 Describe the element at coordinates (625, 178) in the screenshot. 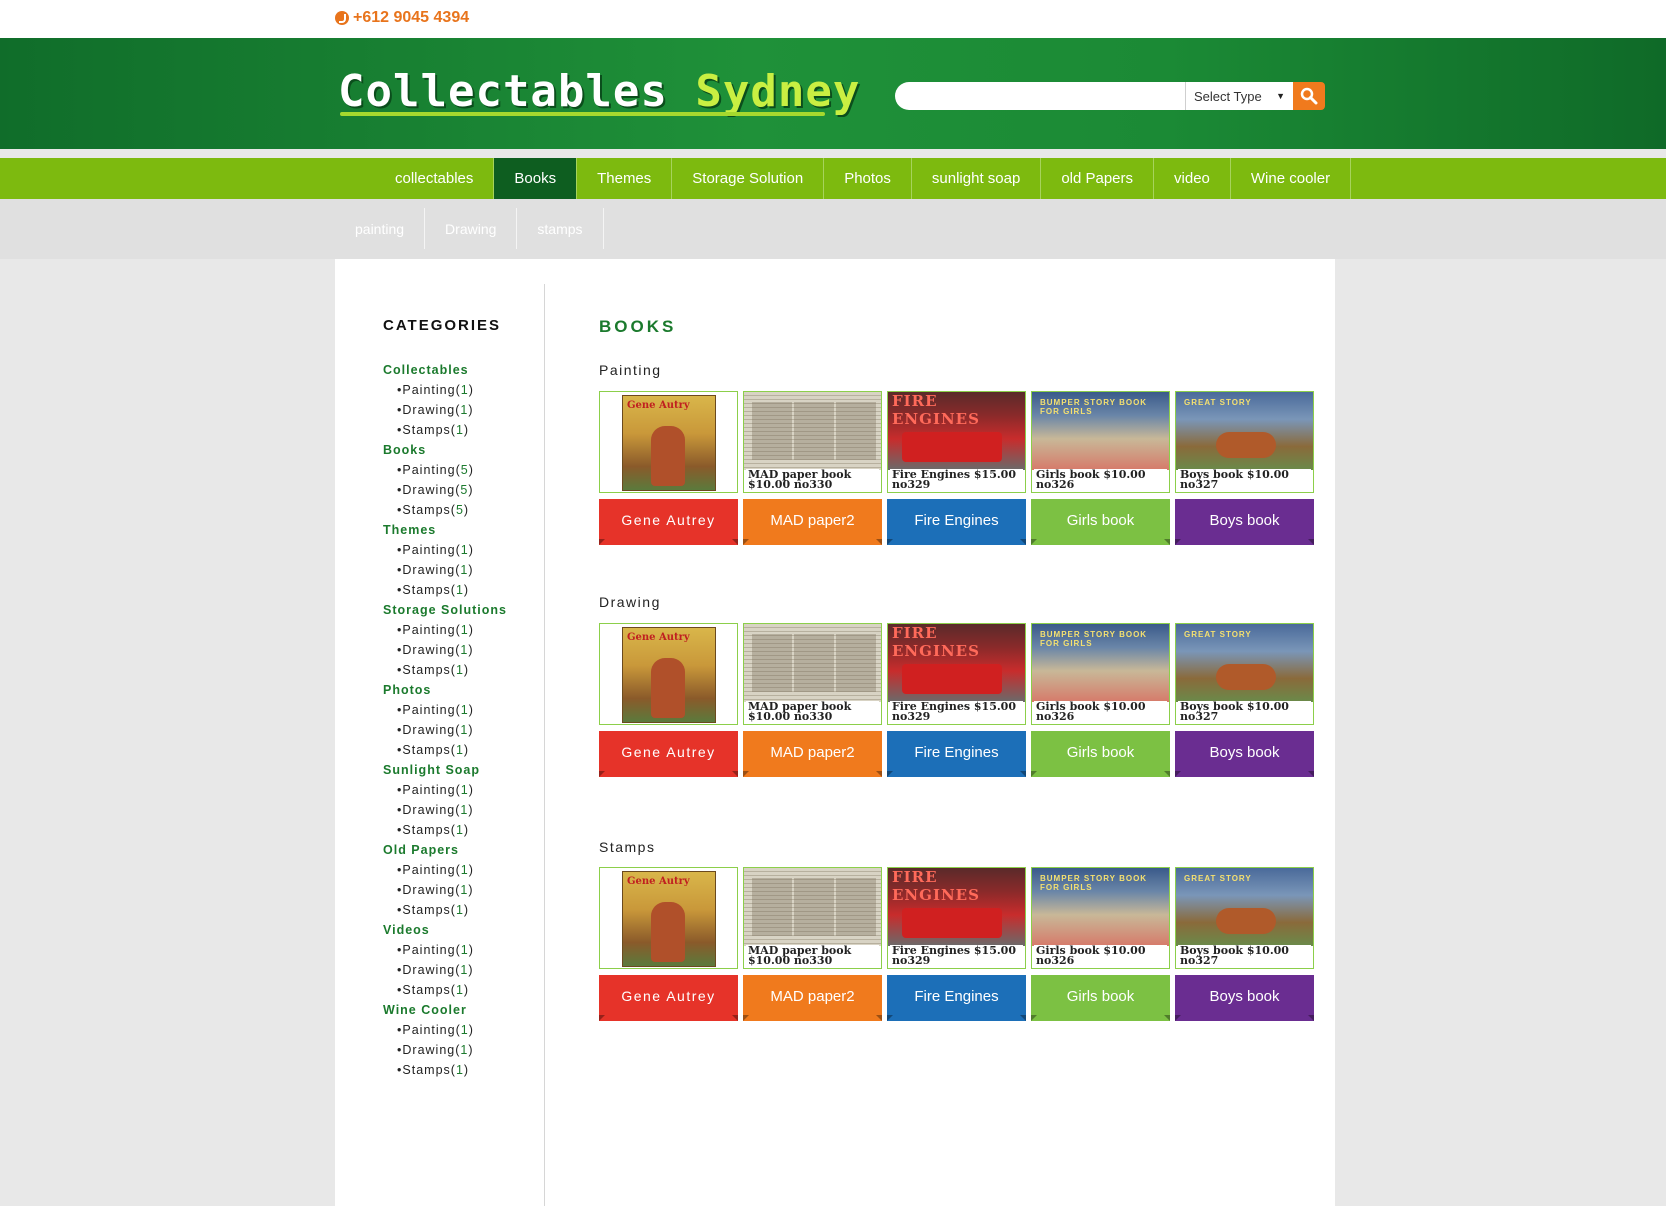

I see `nav-item-themes: Themes` at that location.